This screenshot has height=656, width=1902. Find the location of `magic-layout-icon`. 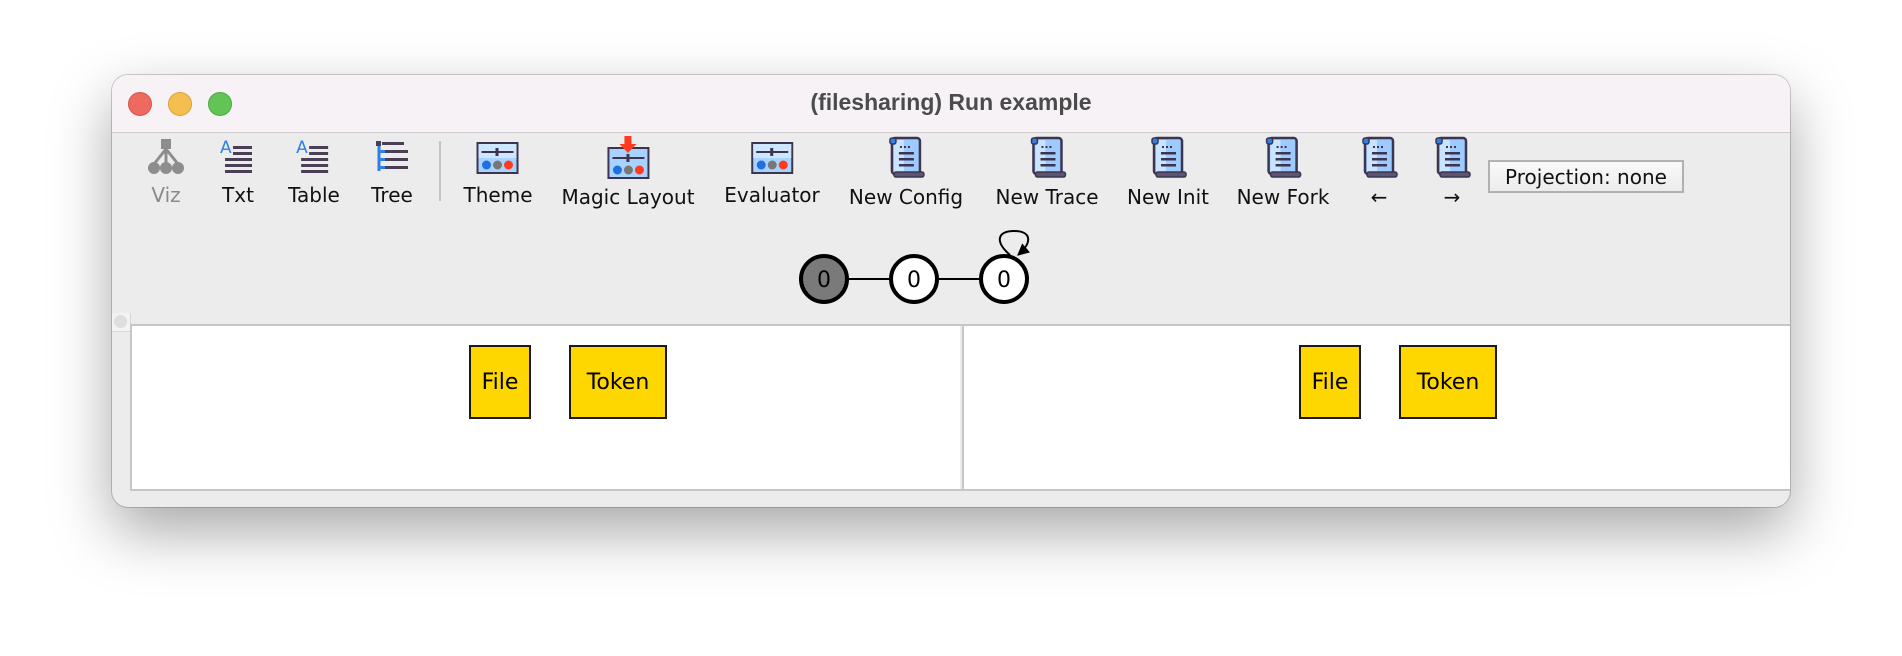

magic-layout-icon is located at coordinates (628, 157).